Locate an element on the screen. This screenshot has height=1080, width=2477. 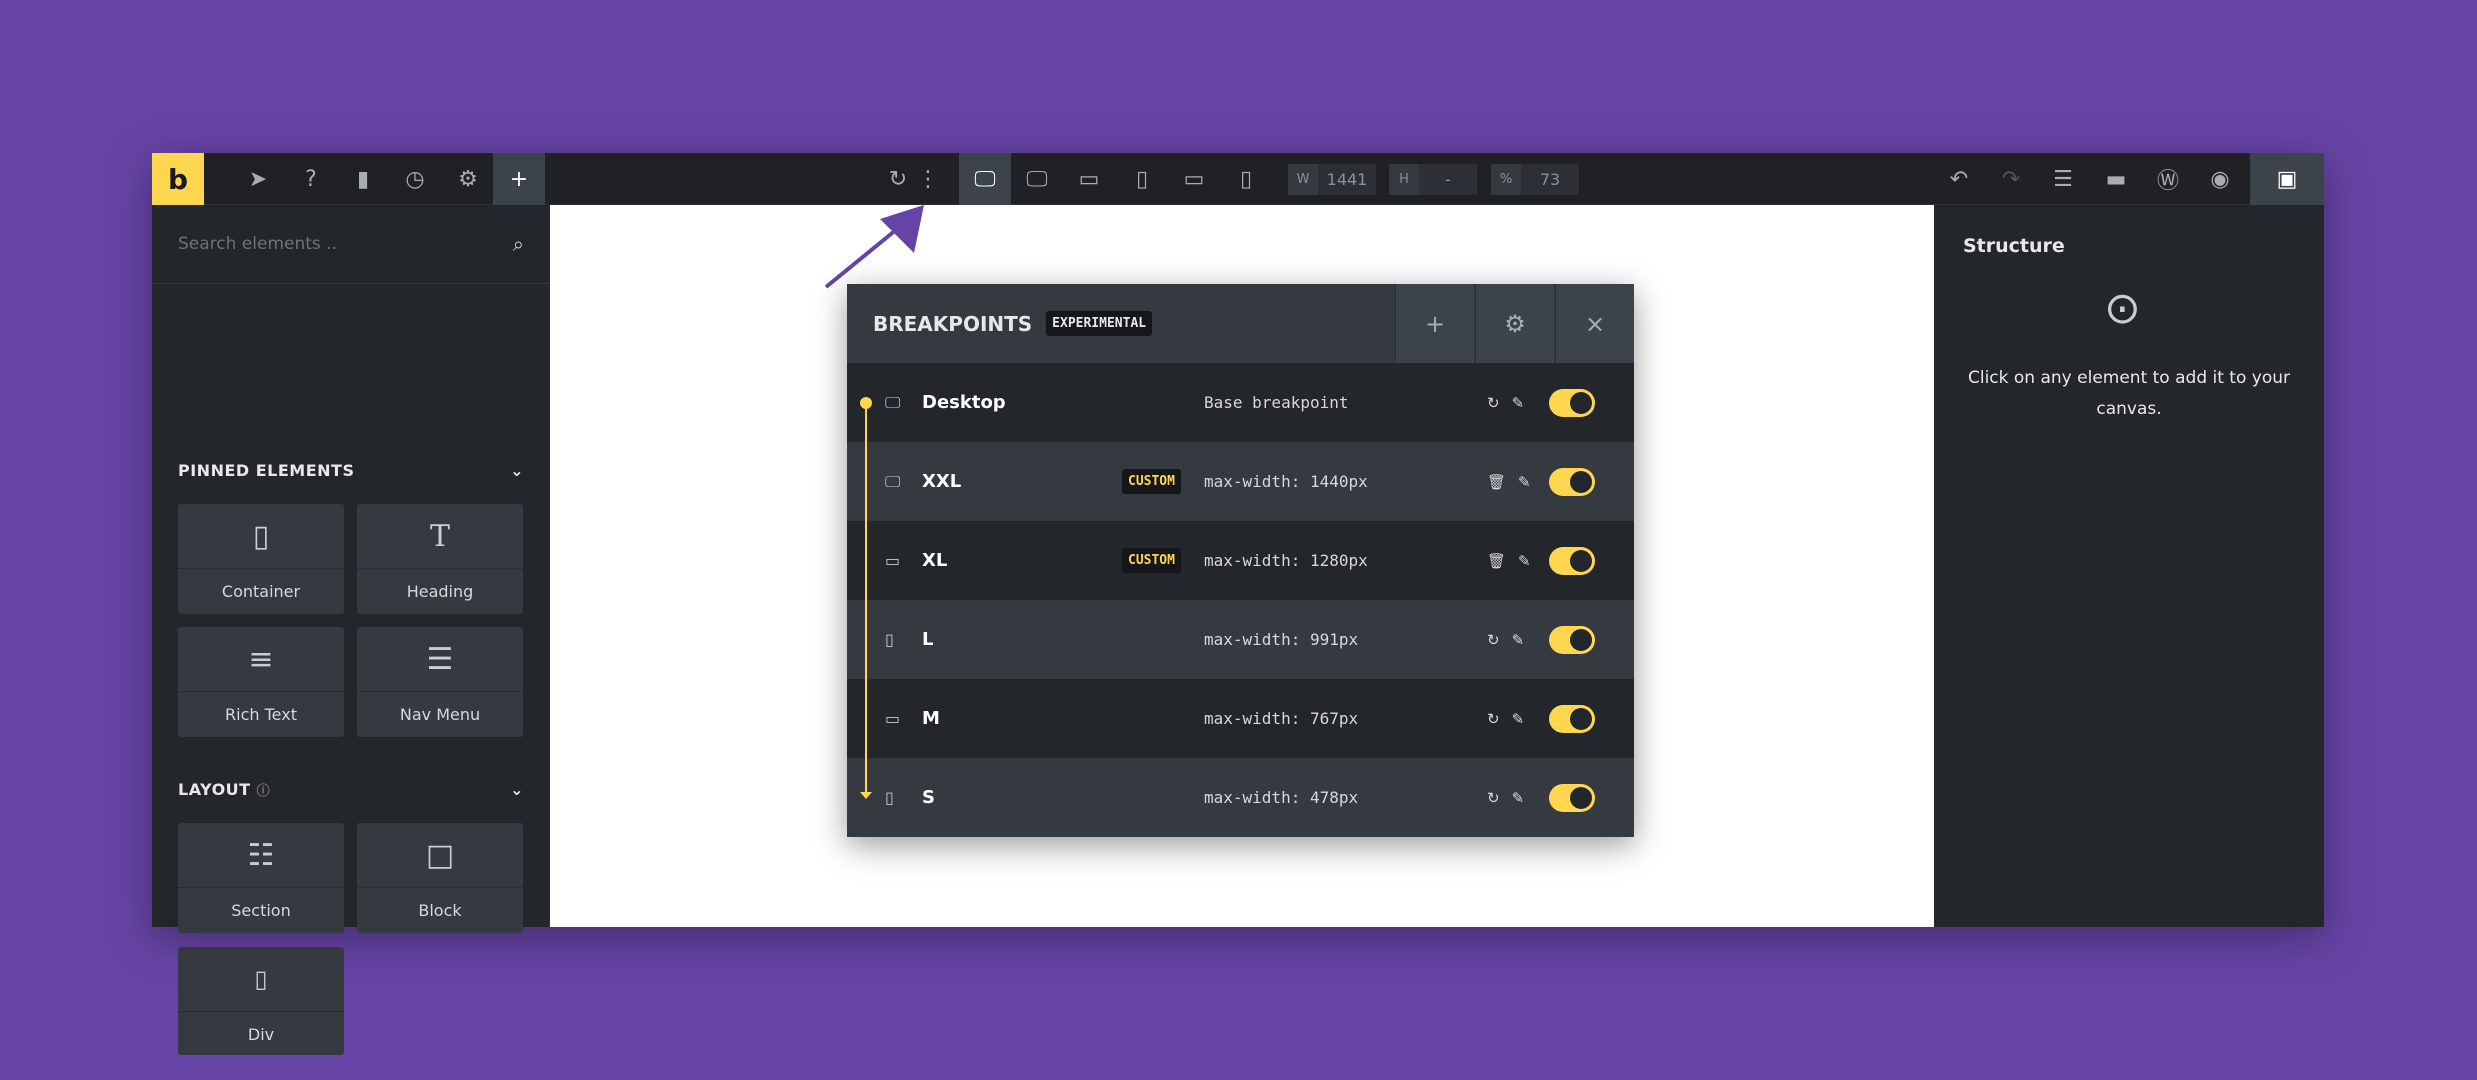
breakpoint-timeline is located at coordinates (866, 600).